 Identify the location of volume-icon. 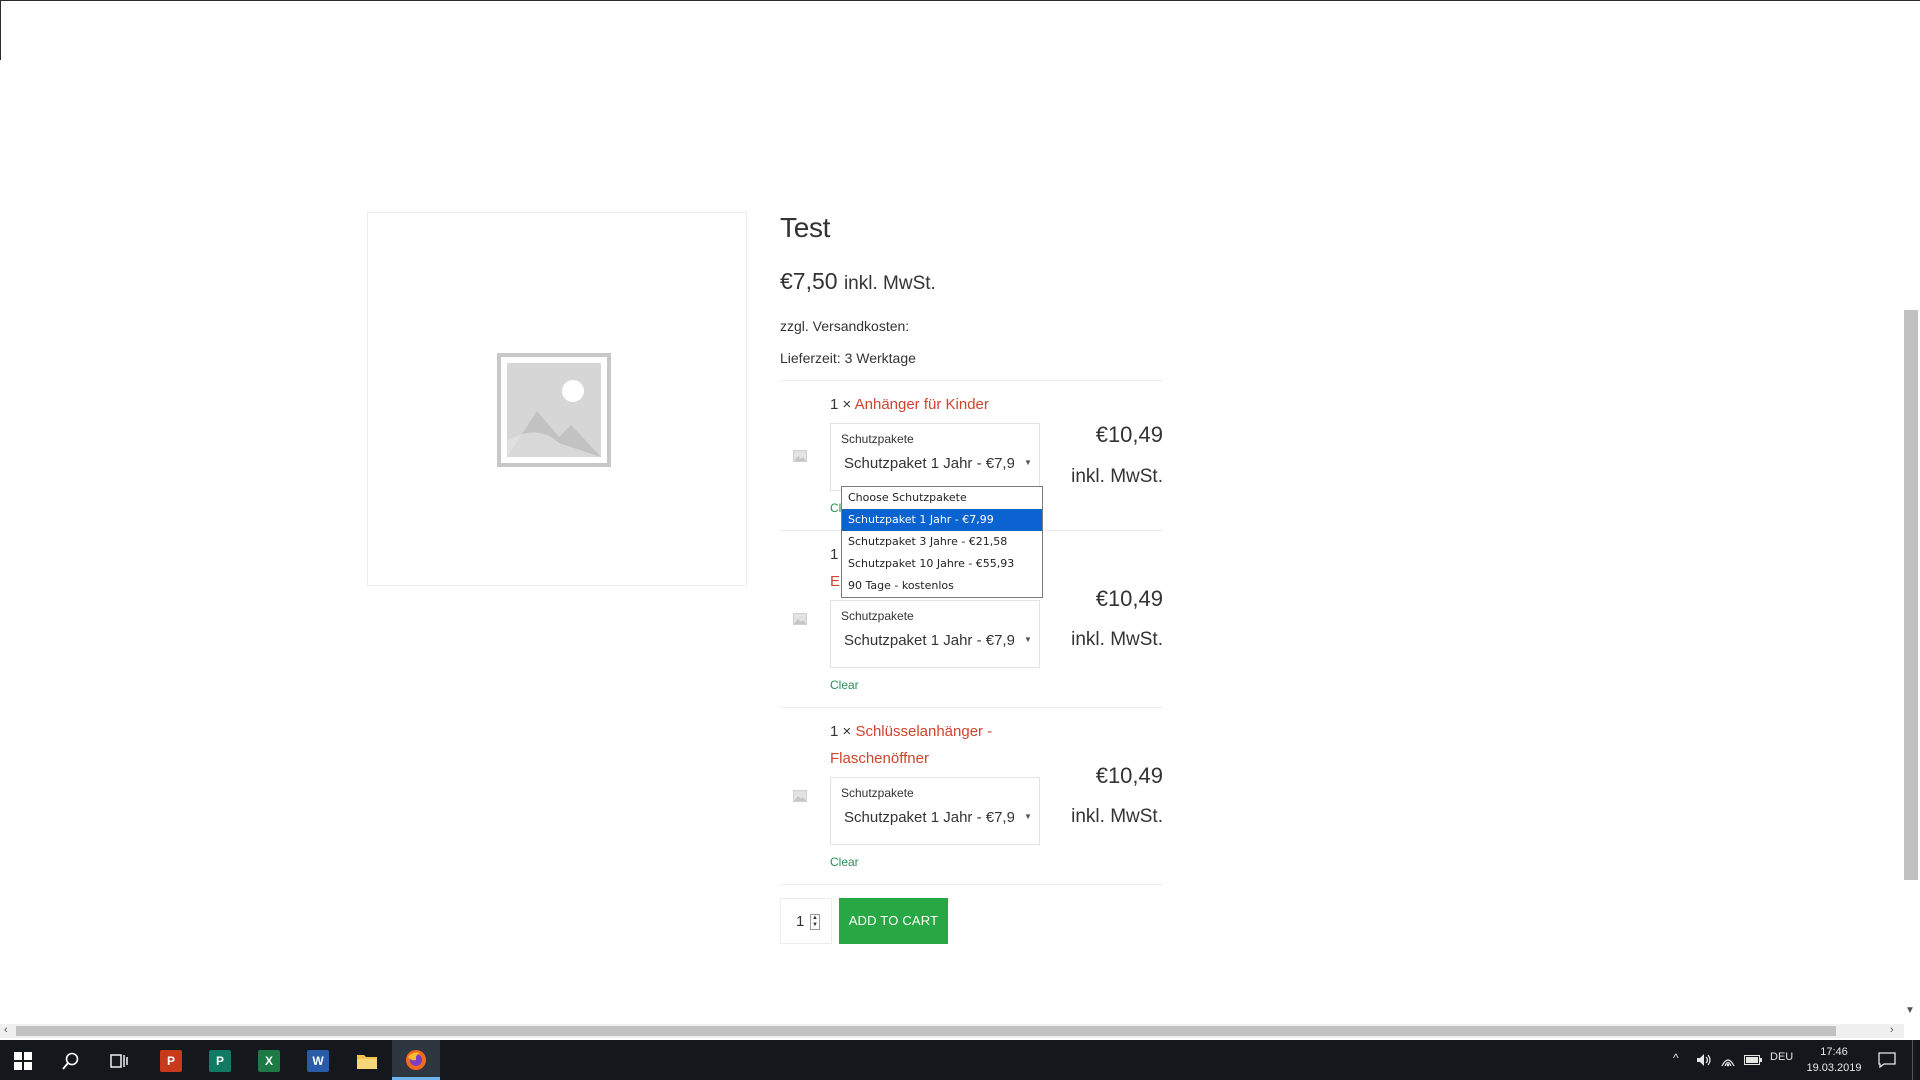
(1704, 1060).